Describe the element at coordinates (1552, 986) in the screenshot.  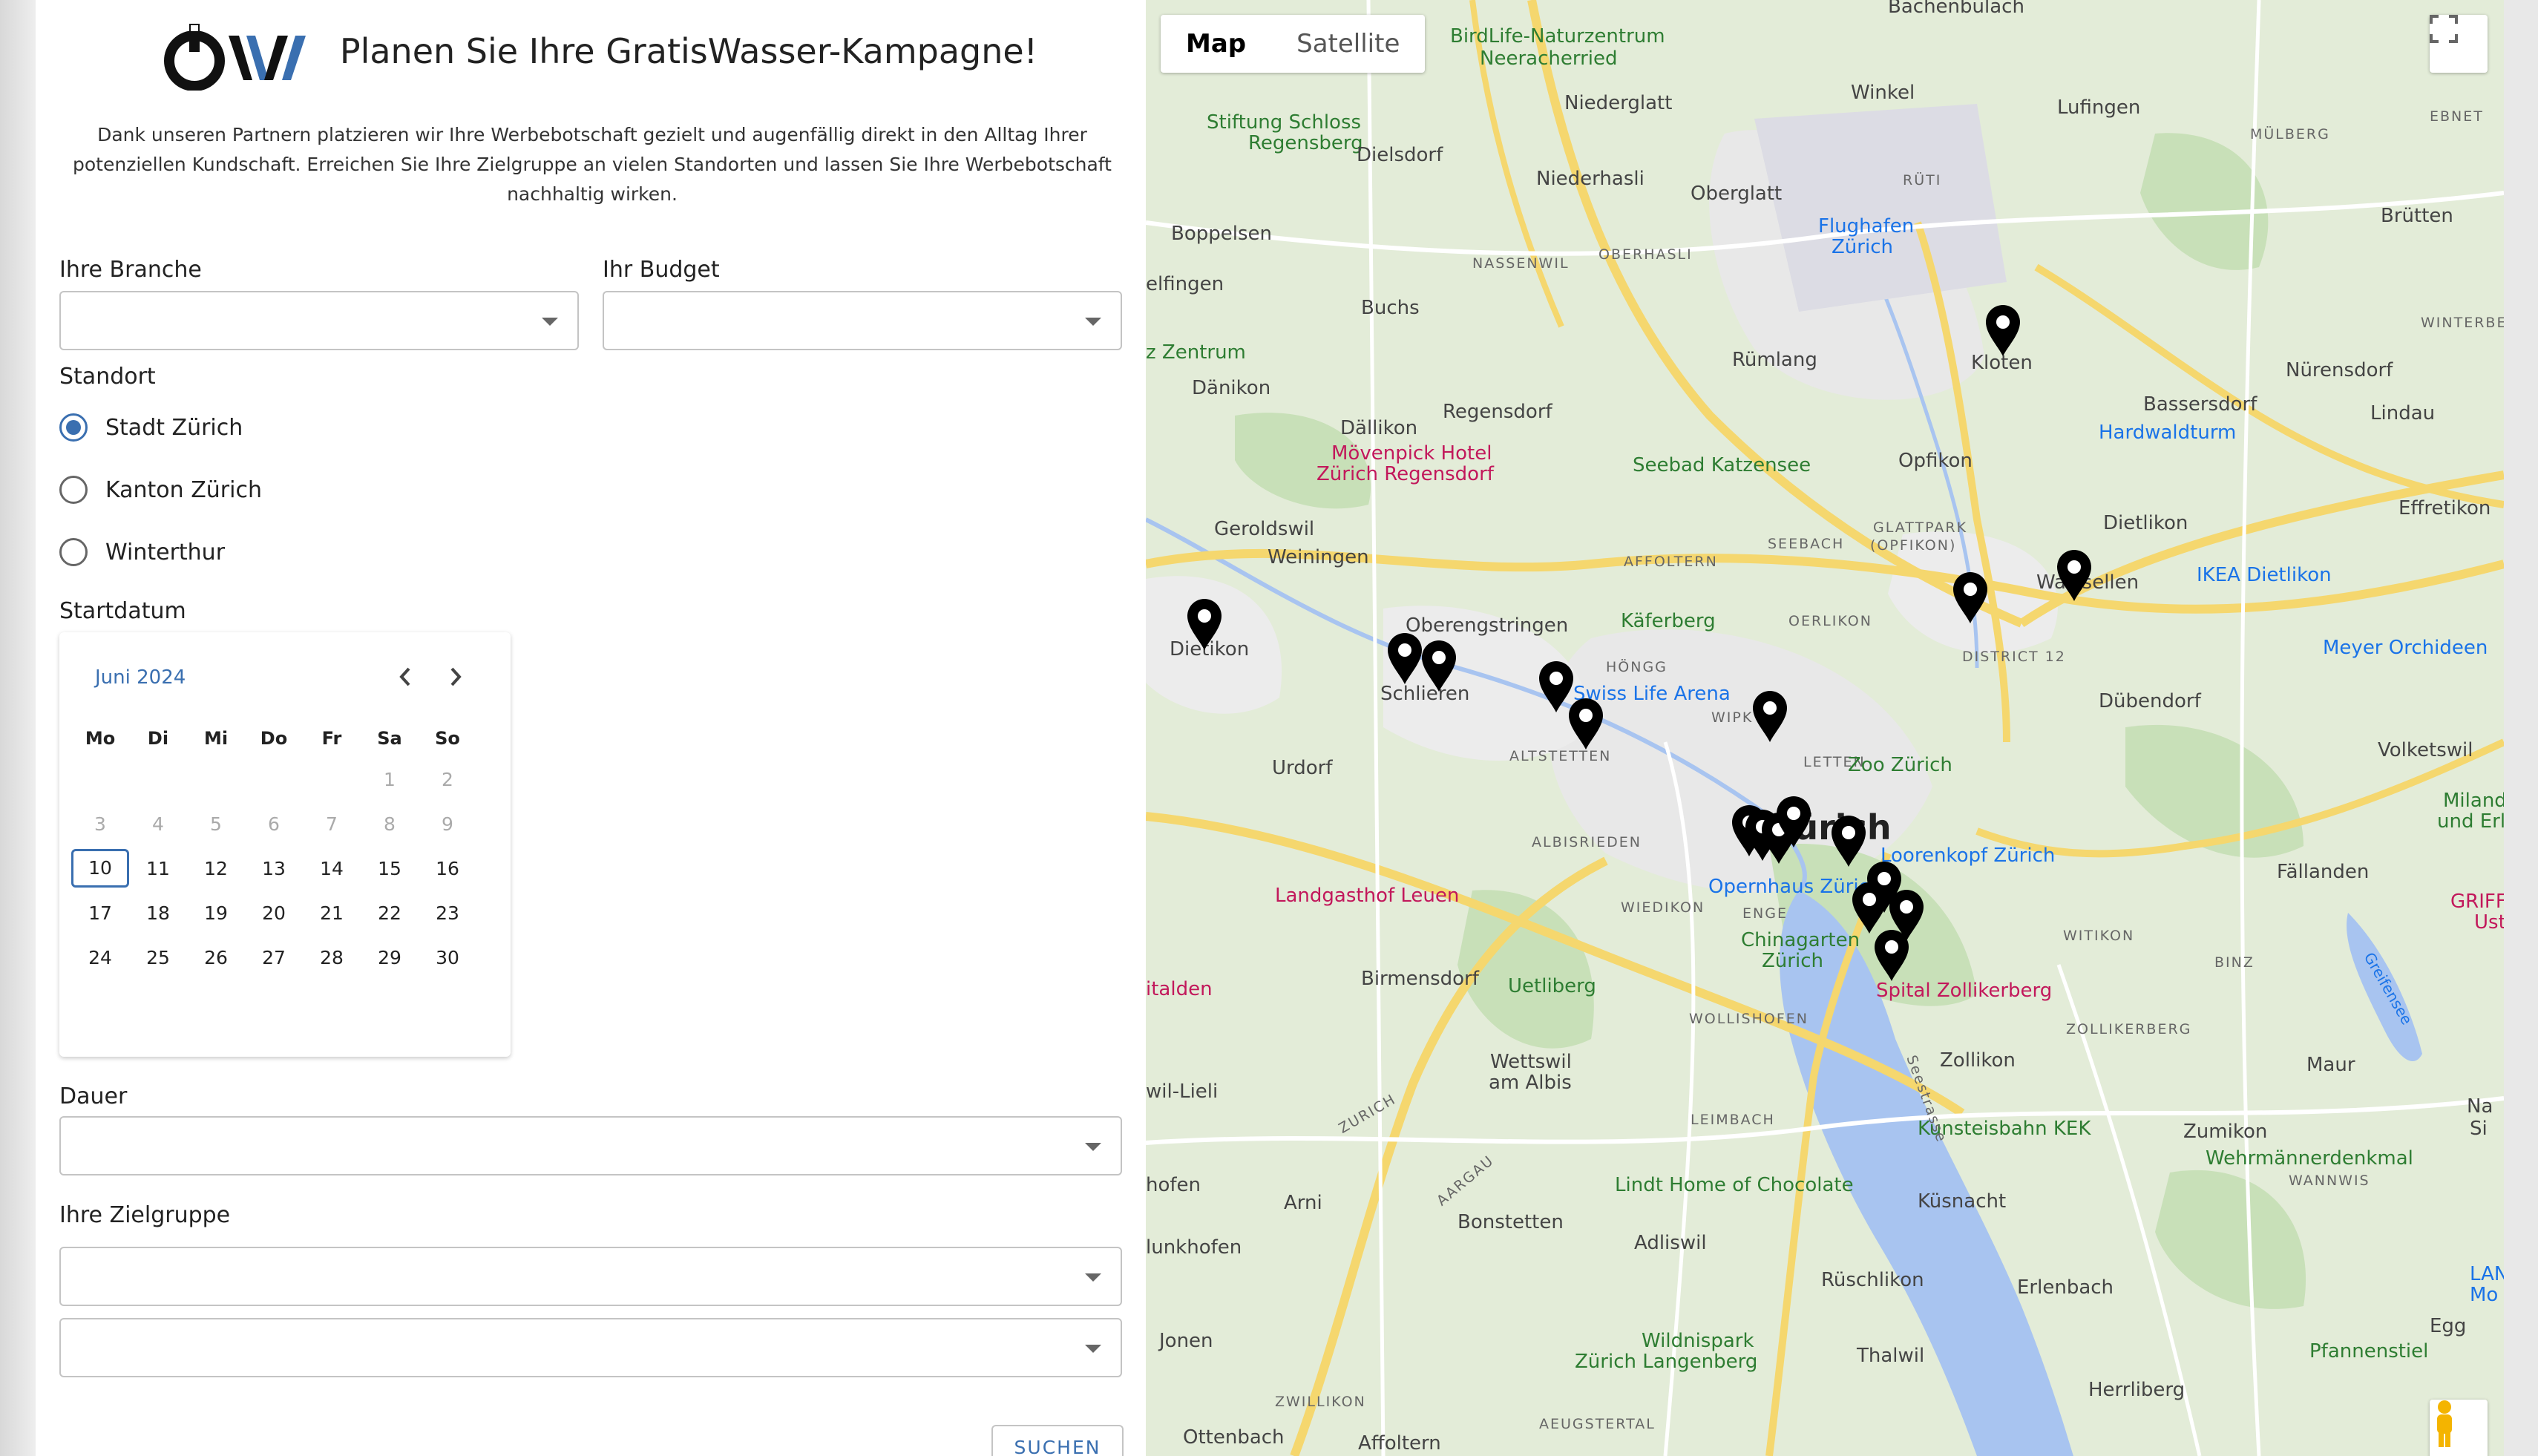
I see `map-label: Uetliberg` at that location.